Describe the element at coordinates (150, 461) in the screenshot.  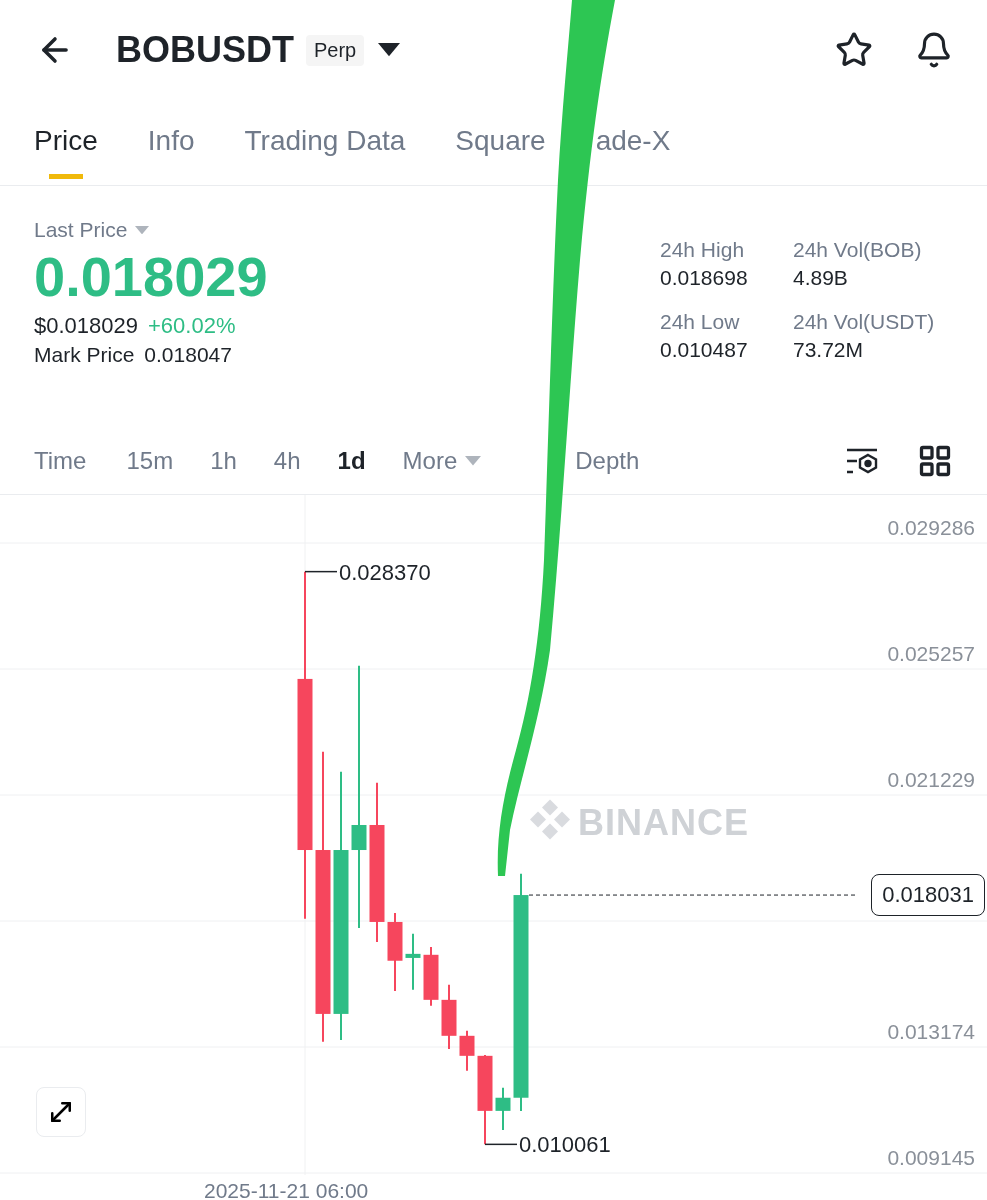
I see `interval-tab: 15m` at that location.